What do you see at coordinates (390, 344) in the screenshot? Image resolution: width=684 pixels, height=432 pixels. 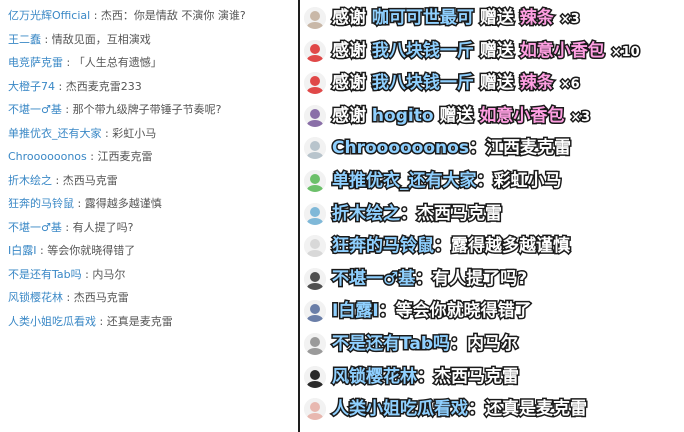 I see `danmaku-username: 不是还有Tab吗` at bounding box center [390, 344].